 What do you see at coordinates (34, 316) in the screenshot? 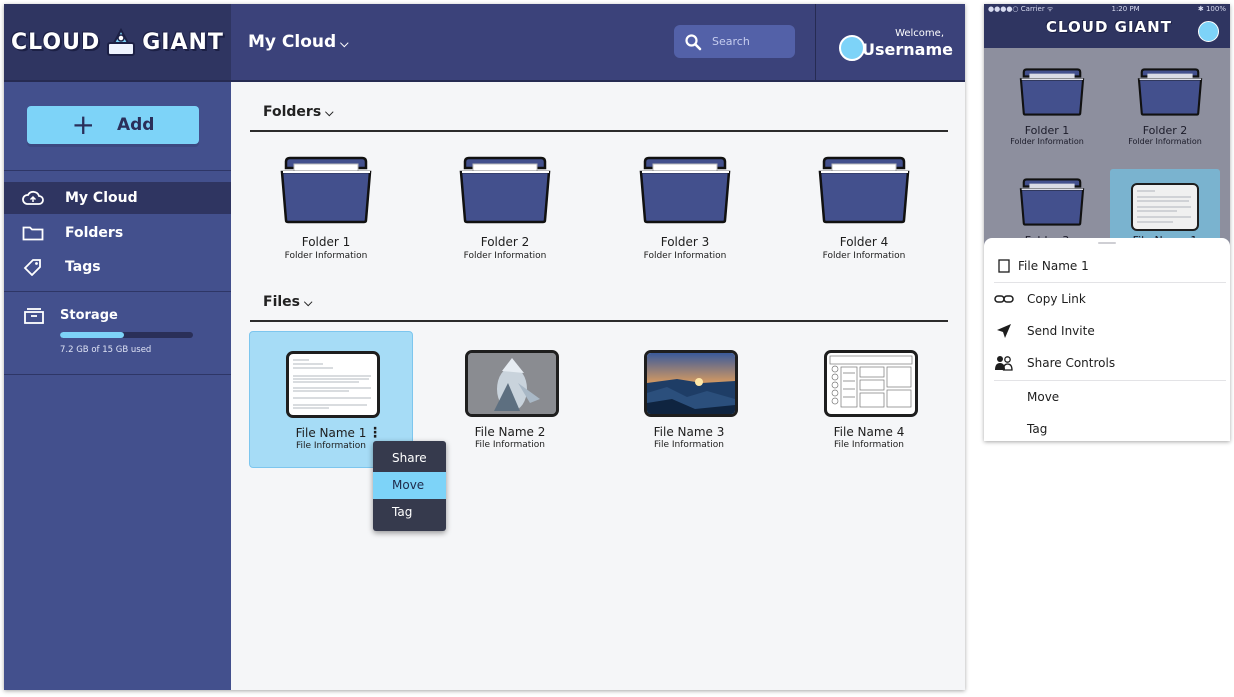
I see `storage-icon` at bounding box center [34, 316].